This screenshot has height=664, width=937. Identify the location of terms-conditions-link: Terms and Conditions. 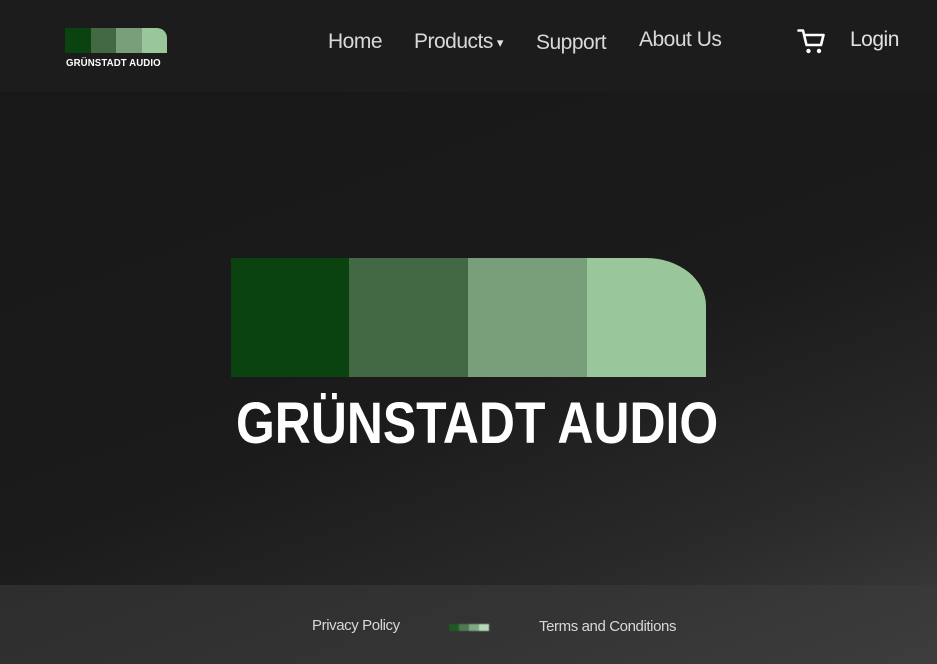
(607, 626).